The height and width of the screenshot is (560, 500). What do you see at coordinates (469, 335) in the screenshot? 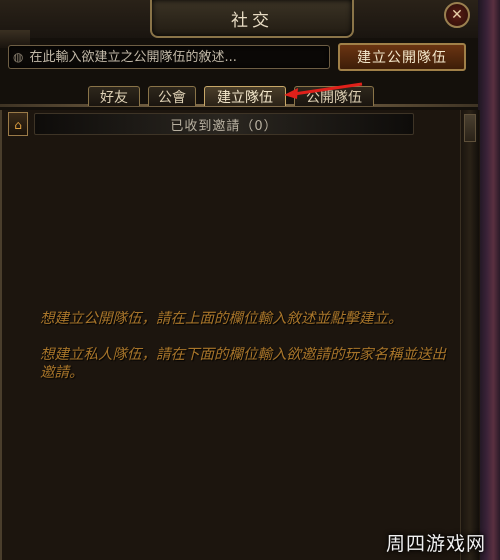
I see `scrollbar` at bounding box center [469, 335].